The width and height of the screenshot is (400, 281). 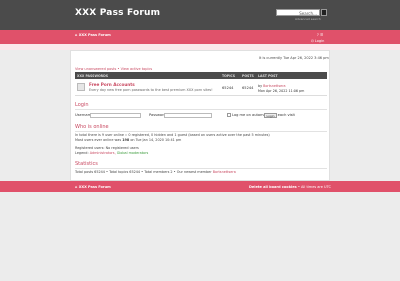 What do you see at coordinates (260, 86) in the screenshot?
I see `last-post-by: by` at bounding box center [260, 86].